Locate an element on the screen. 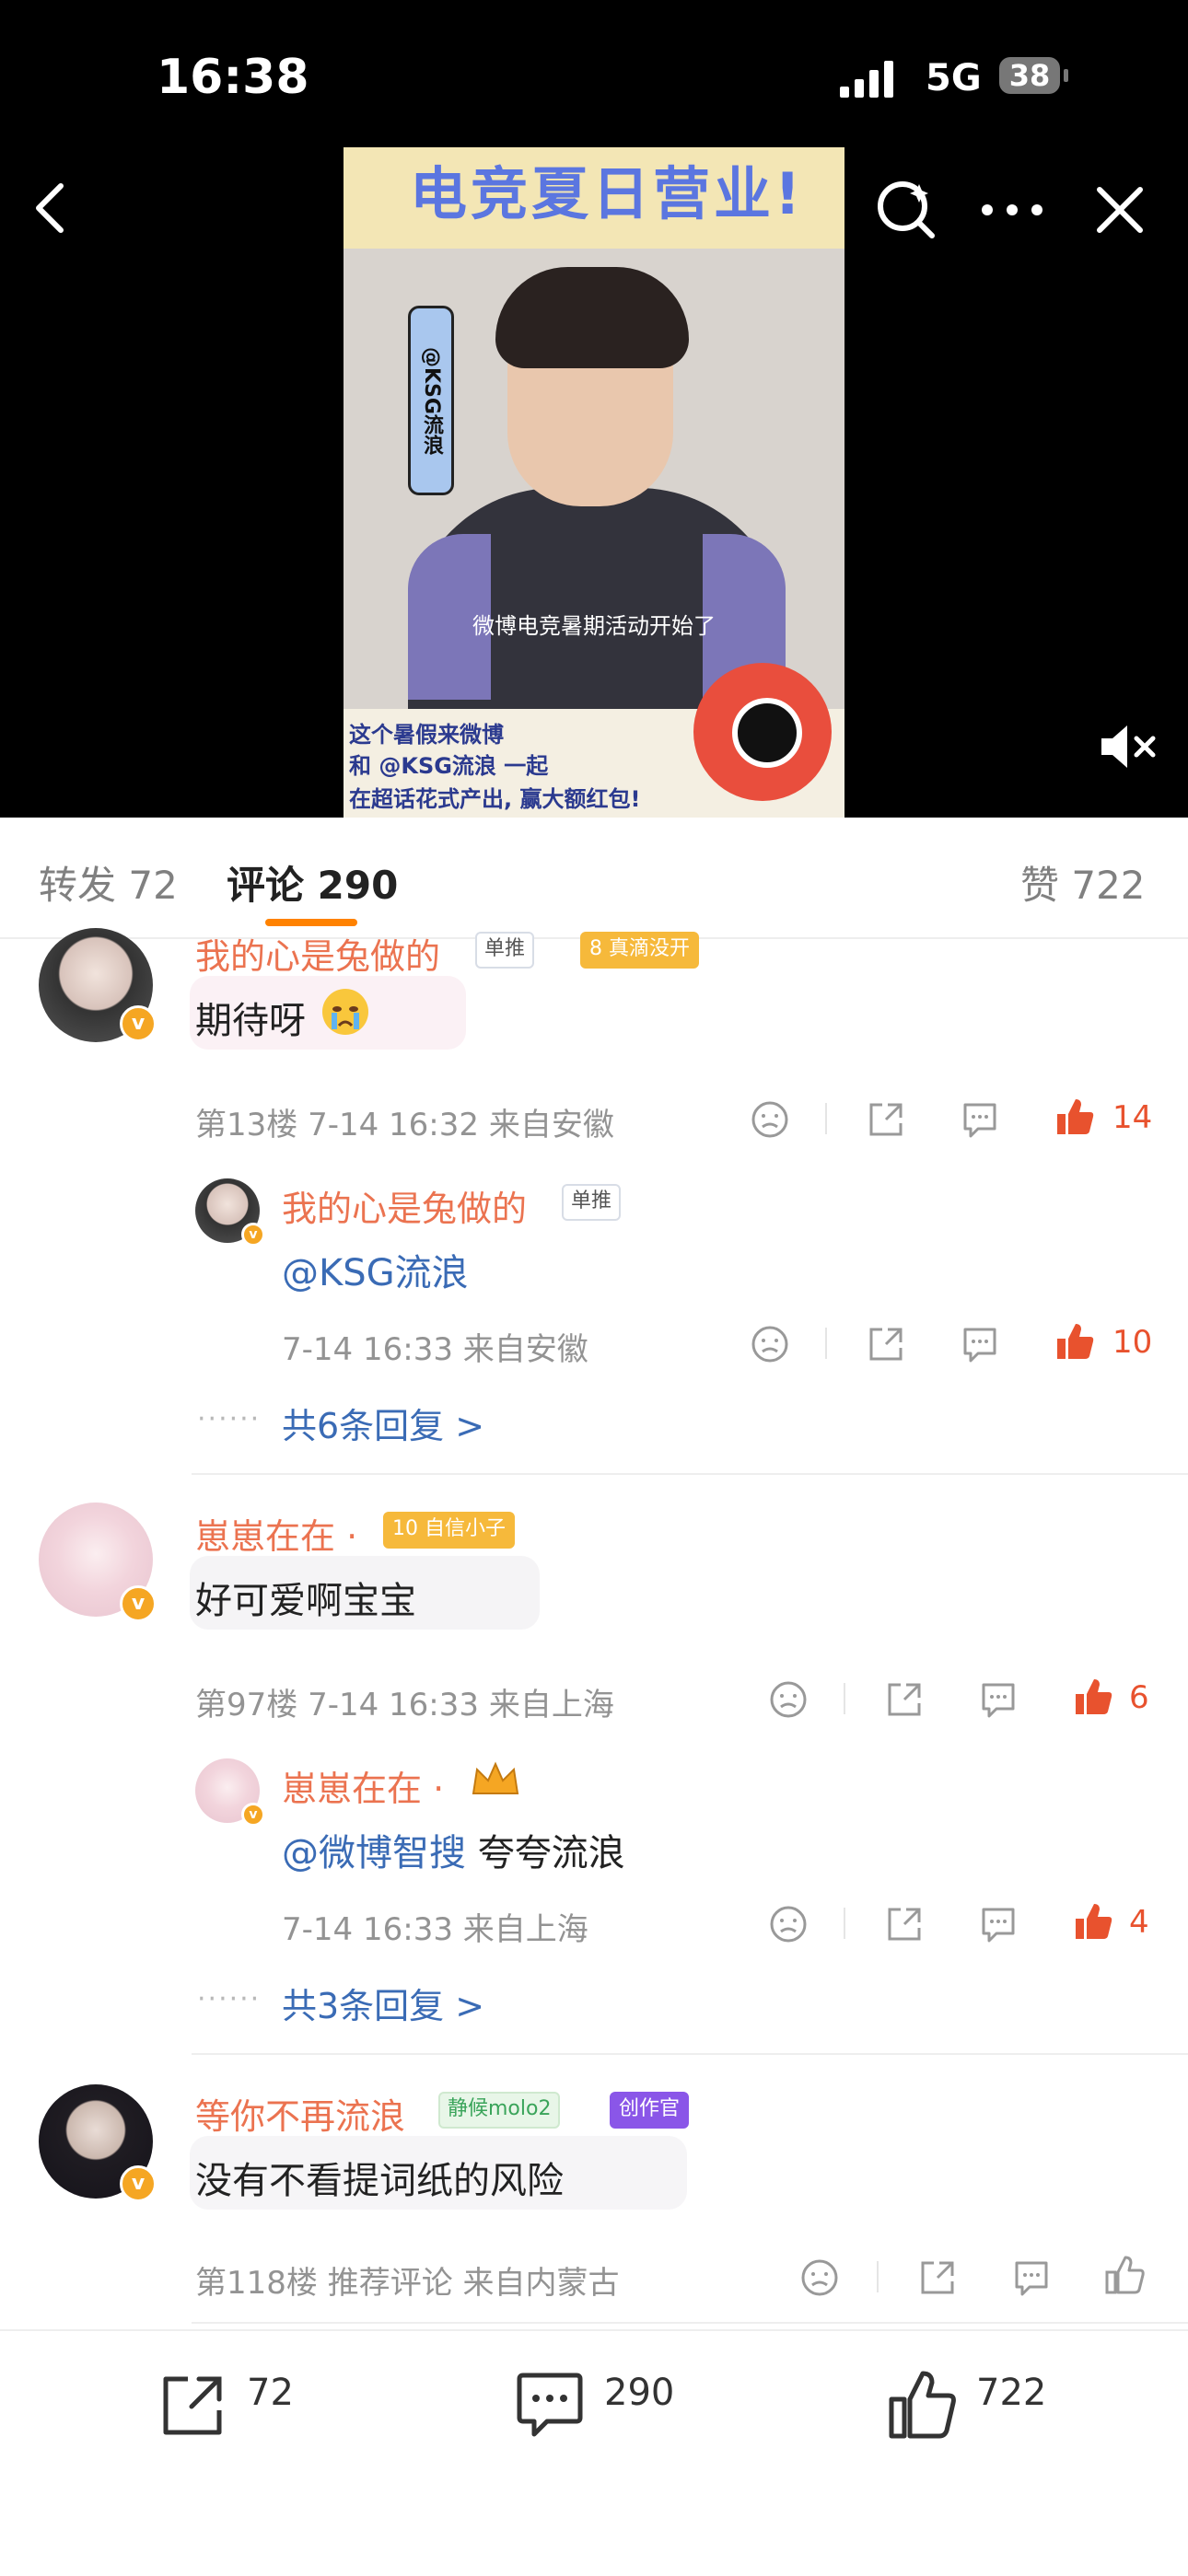 Image resolution: width=1188 pixels, height=2576 pixels. view-replies-link: 共3条回复 > is located at coordinates (383, 2003).